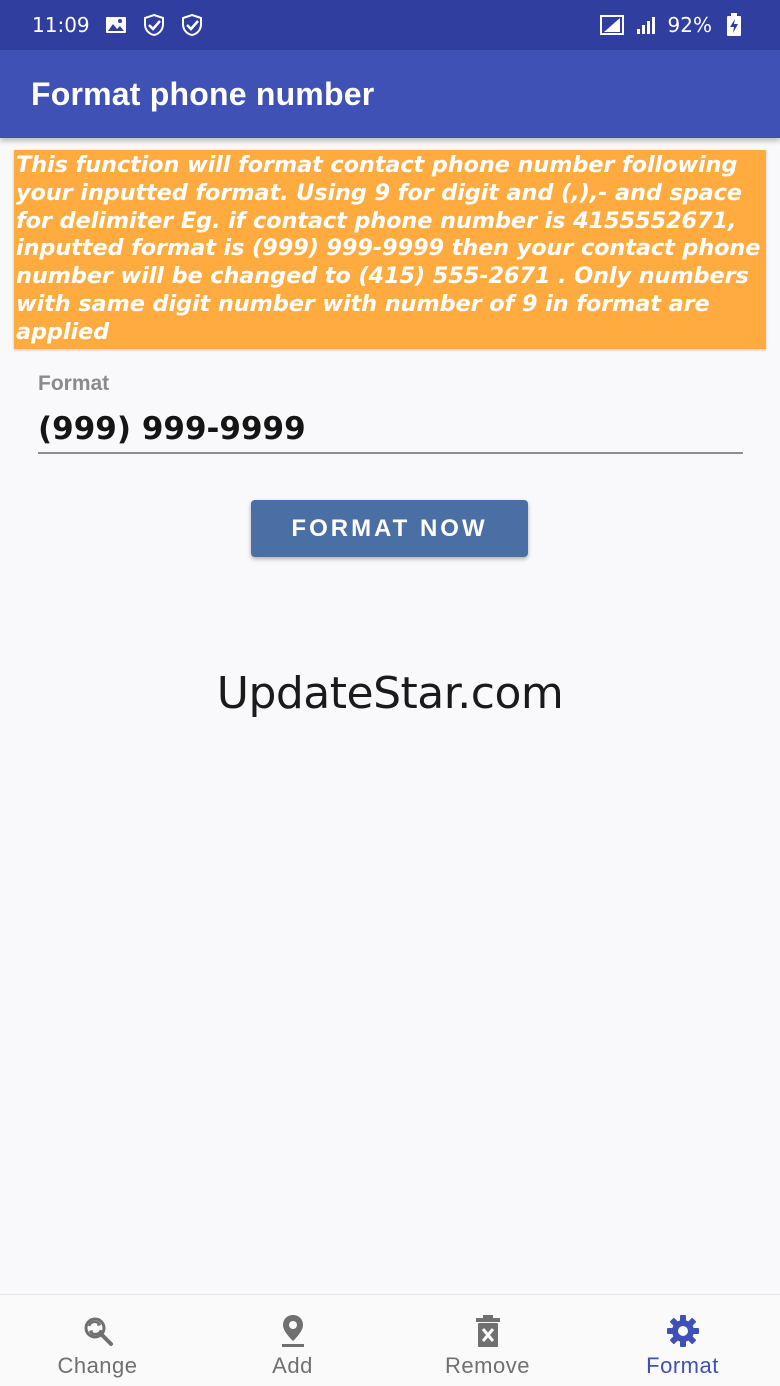 This screenshot has height=1386, width=780. What do you see at coordinates (390, 693) in the screenshot?
I see `watermark: UpdateStar.com` at bounding box center [390, 693].